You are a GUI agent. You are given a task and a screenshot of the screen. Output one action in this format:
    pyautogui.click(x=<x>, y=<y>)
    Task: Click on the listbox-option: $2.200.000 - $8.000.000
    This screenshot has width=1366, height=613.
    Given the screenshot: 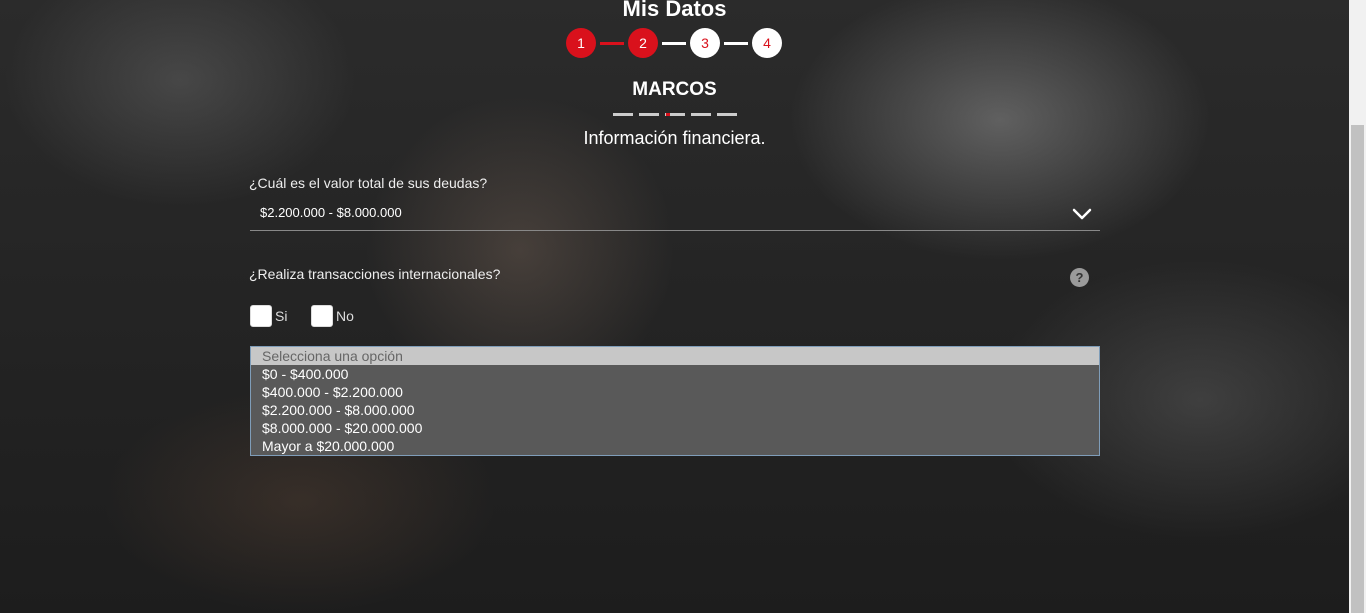 What is the action you would take?
    pyautogui.click(x=675, y=410)
    